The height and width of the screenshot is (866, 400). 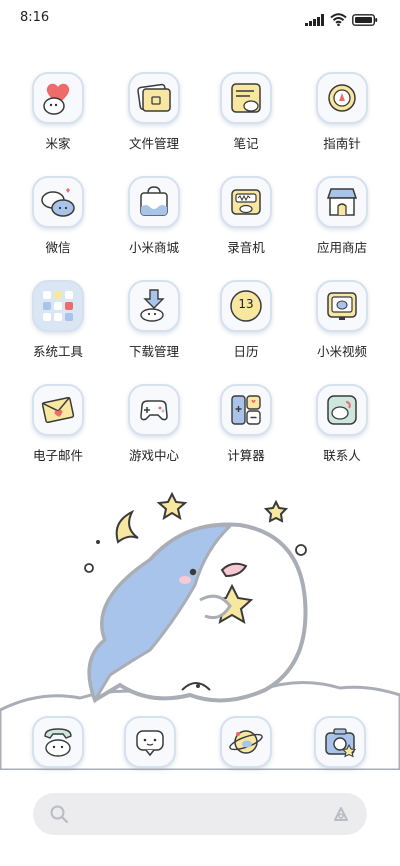 I want to click on app-file-manager: 文件管理, so click(x=154, y=112).